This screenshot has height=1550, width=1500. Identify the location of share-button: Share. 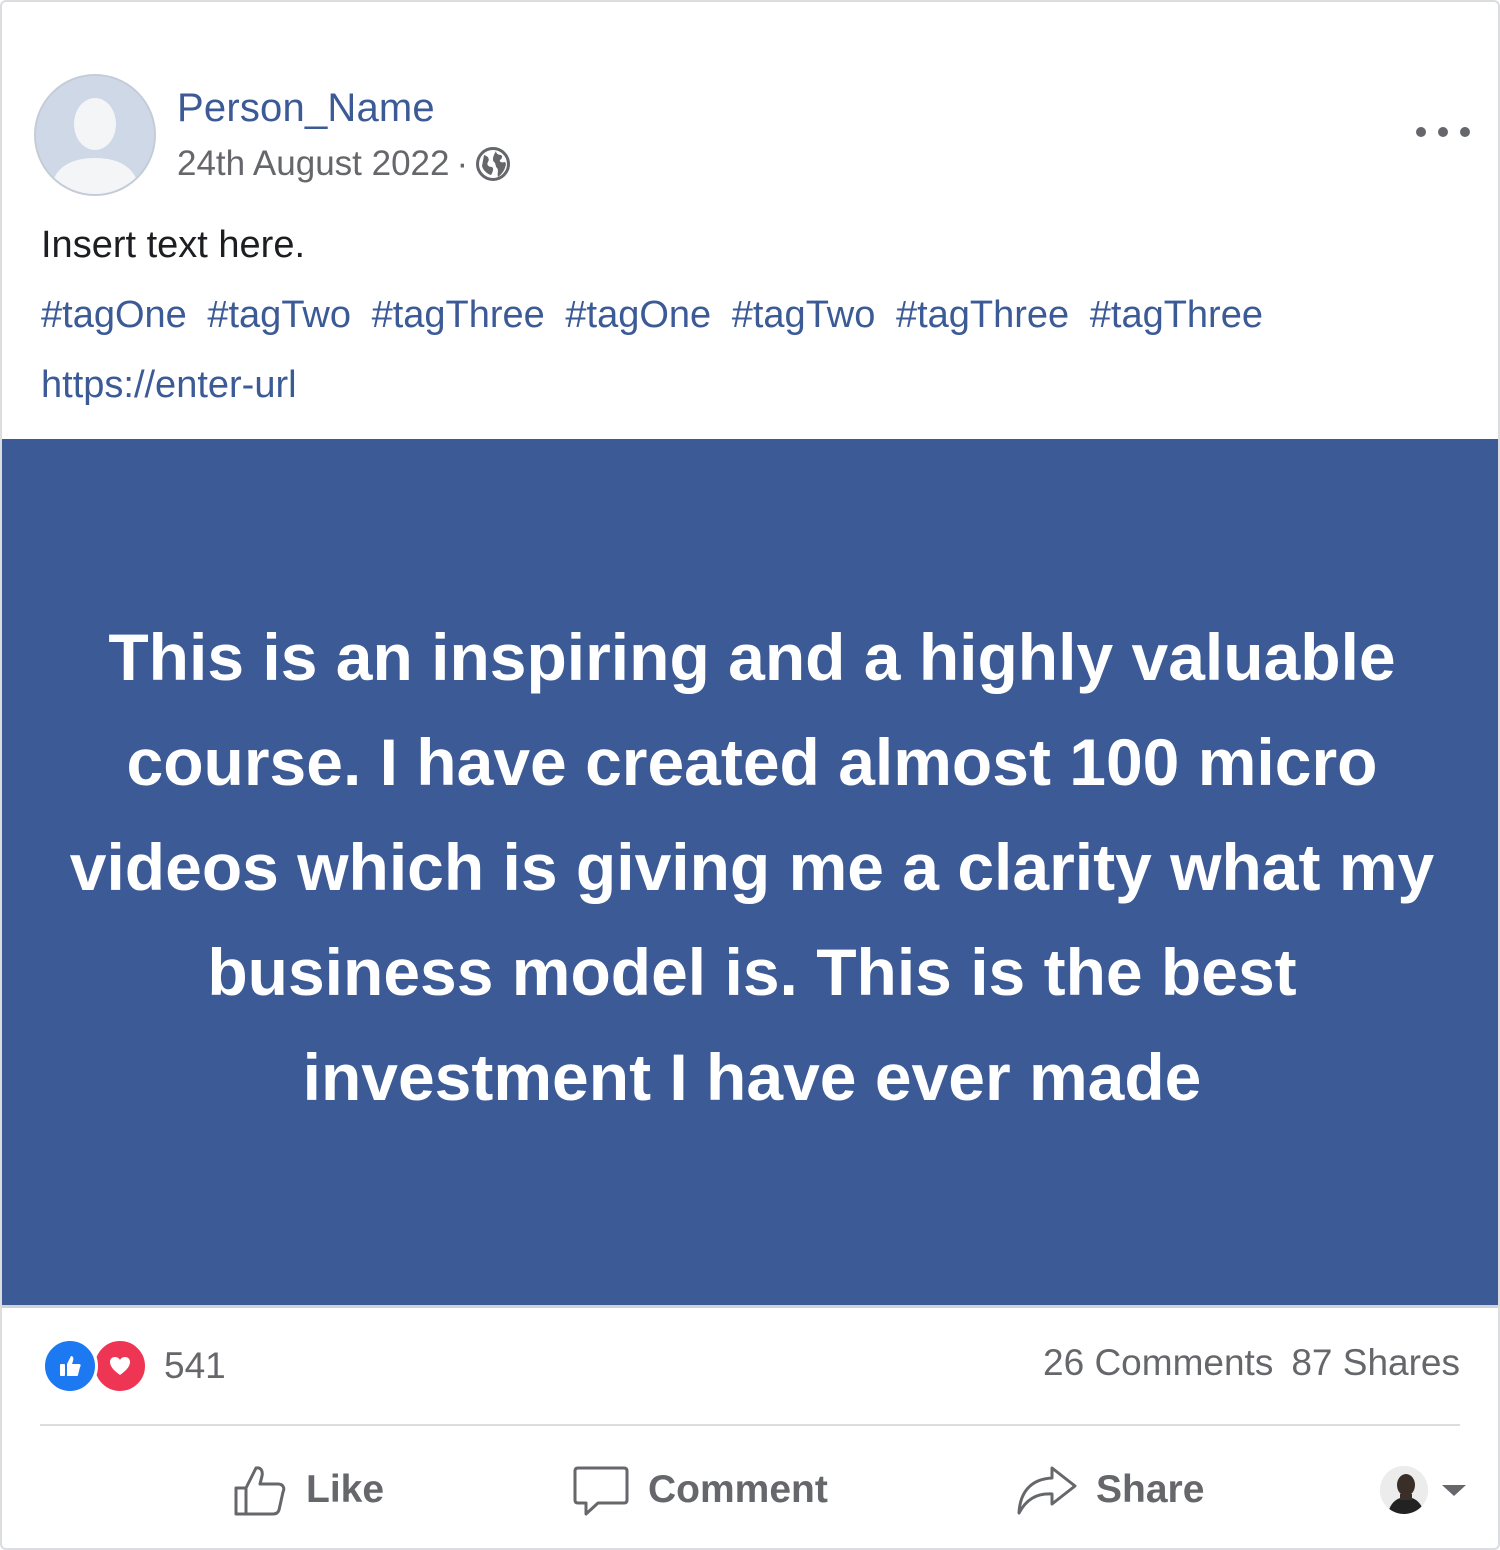
(1110, 1490).